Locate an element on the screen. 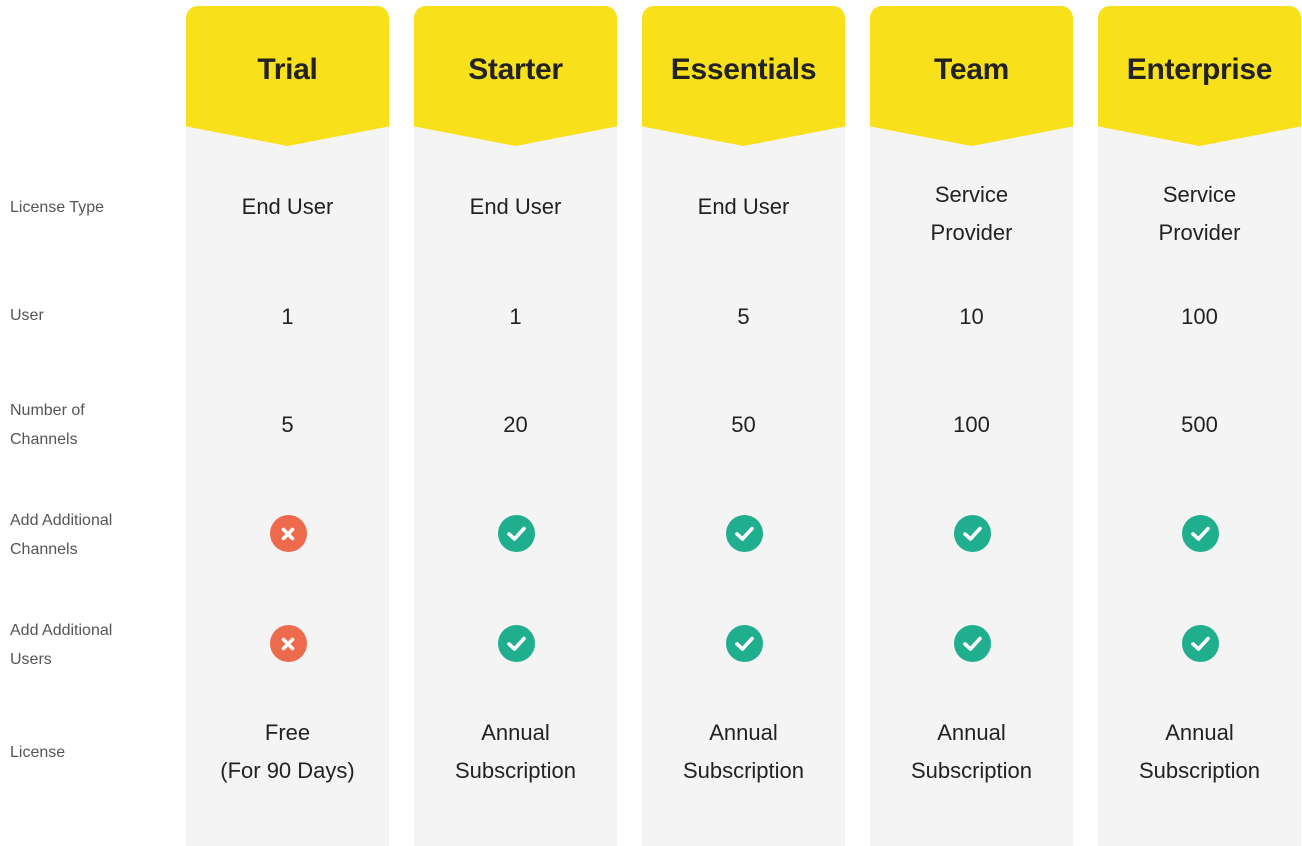  row-label-add-channels: Add Additional Channels is located at coordinates (61, 535).